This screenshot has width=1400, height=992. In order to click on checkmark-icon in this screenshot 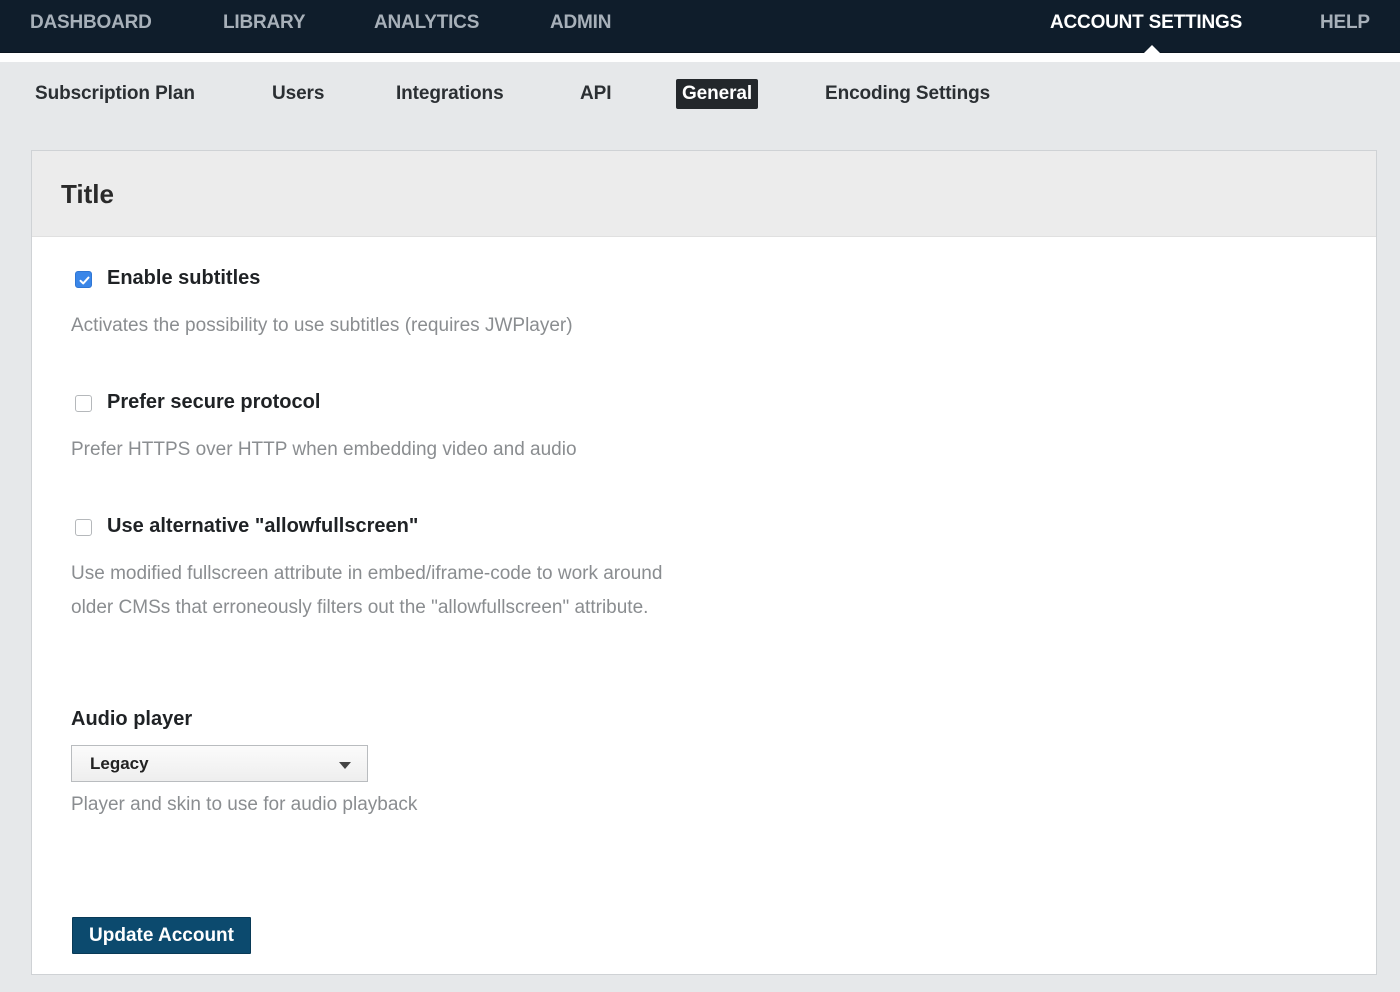, I will do `click(84, 280)`.